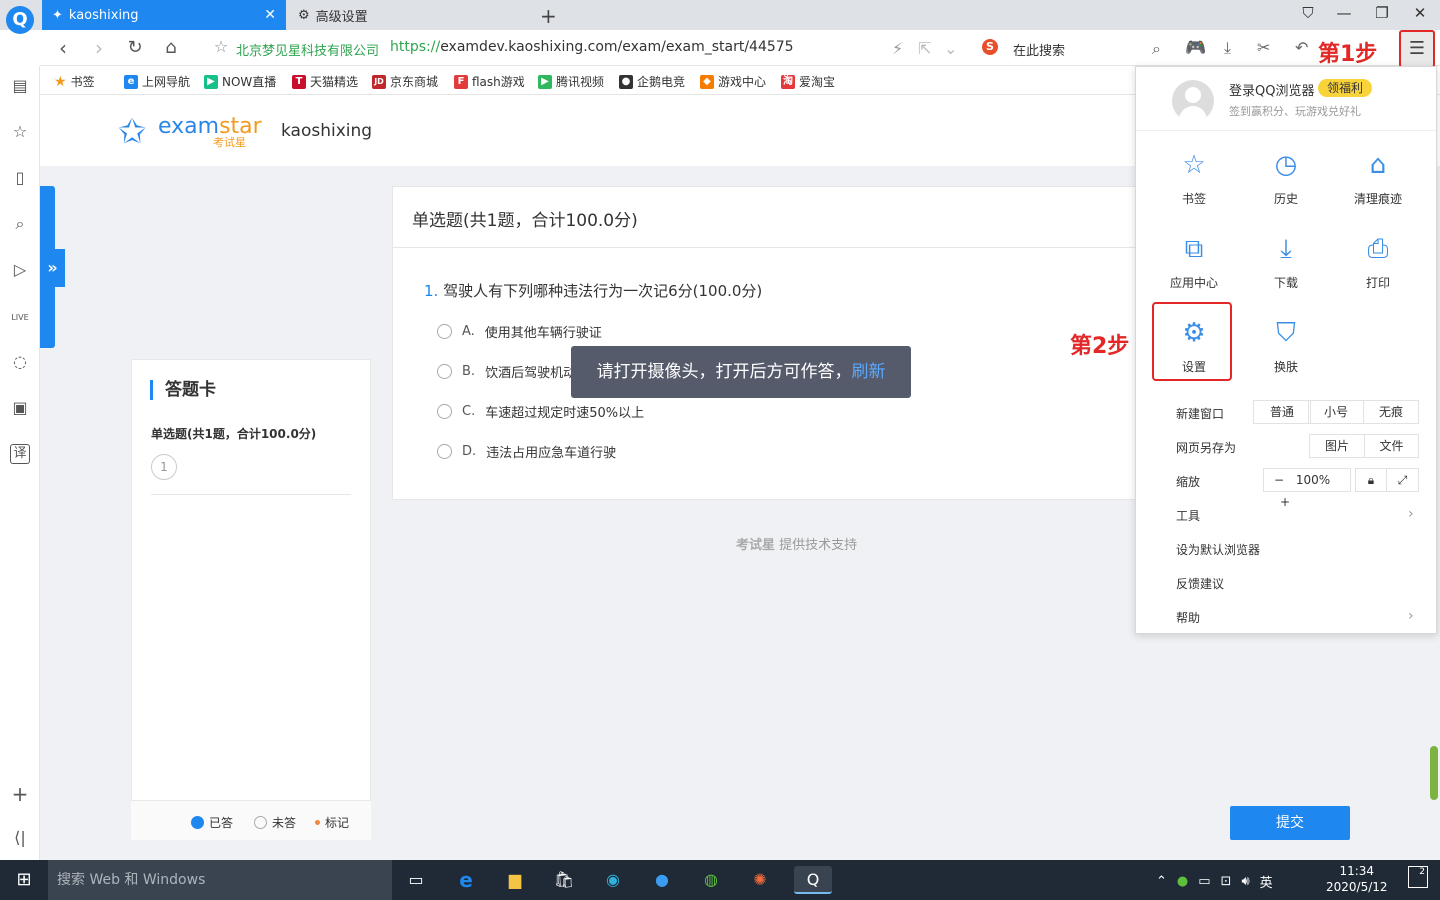 The width and height of the screenshot is (1440, 900). I want to click on search-engine-icon: S, so click(990, 47).